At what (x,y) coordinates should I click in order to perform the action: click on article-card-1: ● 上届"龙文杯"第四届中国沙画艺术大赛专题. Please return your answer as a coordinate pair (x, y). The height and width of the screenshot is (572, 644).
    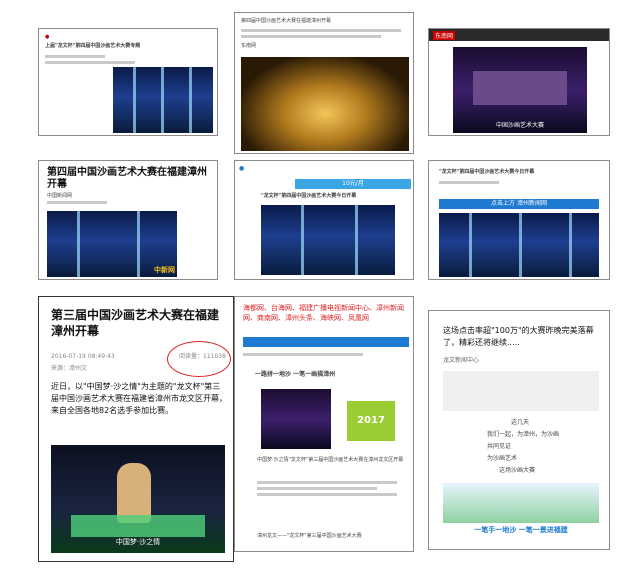
    Looking at the image, I should click on (128, 82).